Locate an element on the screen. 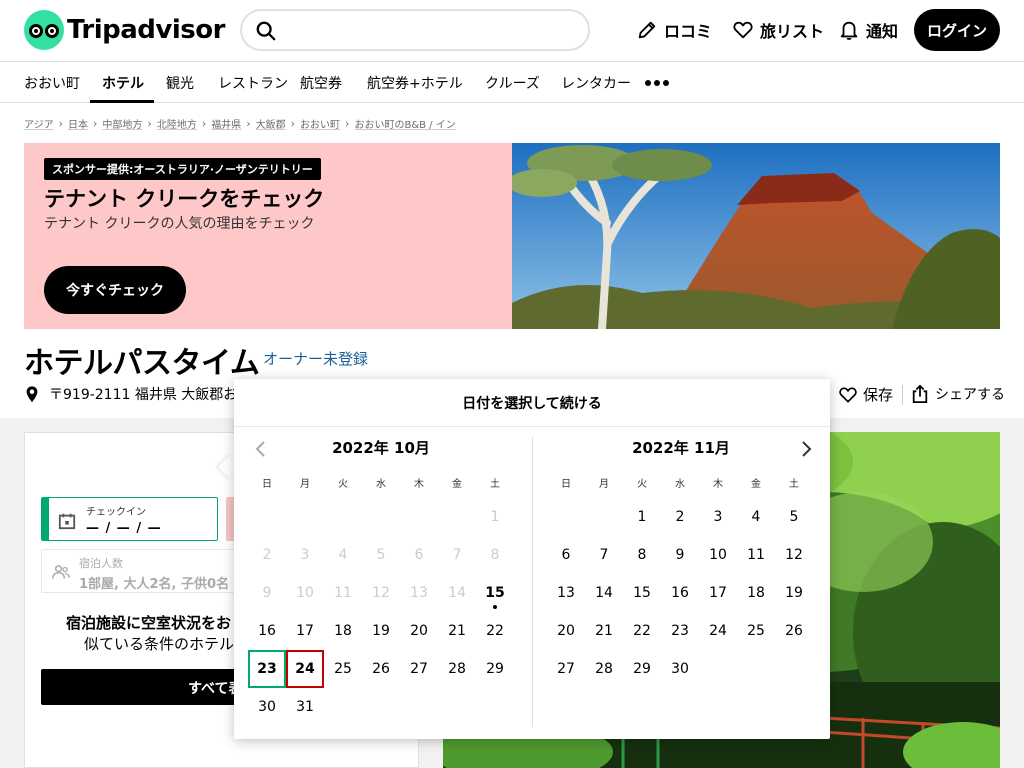 This screenshot has width=1024, height=768. breadcrumb-item: 大飯郡 is located at coordinates (271, 123).